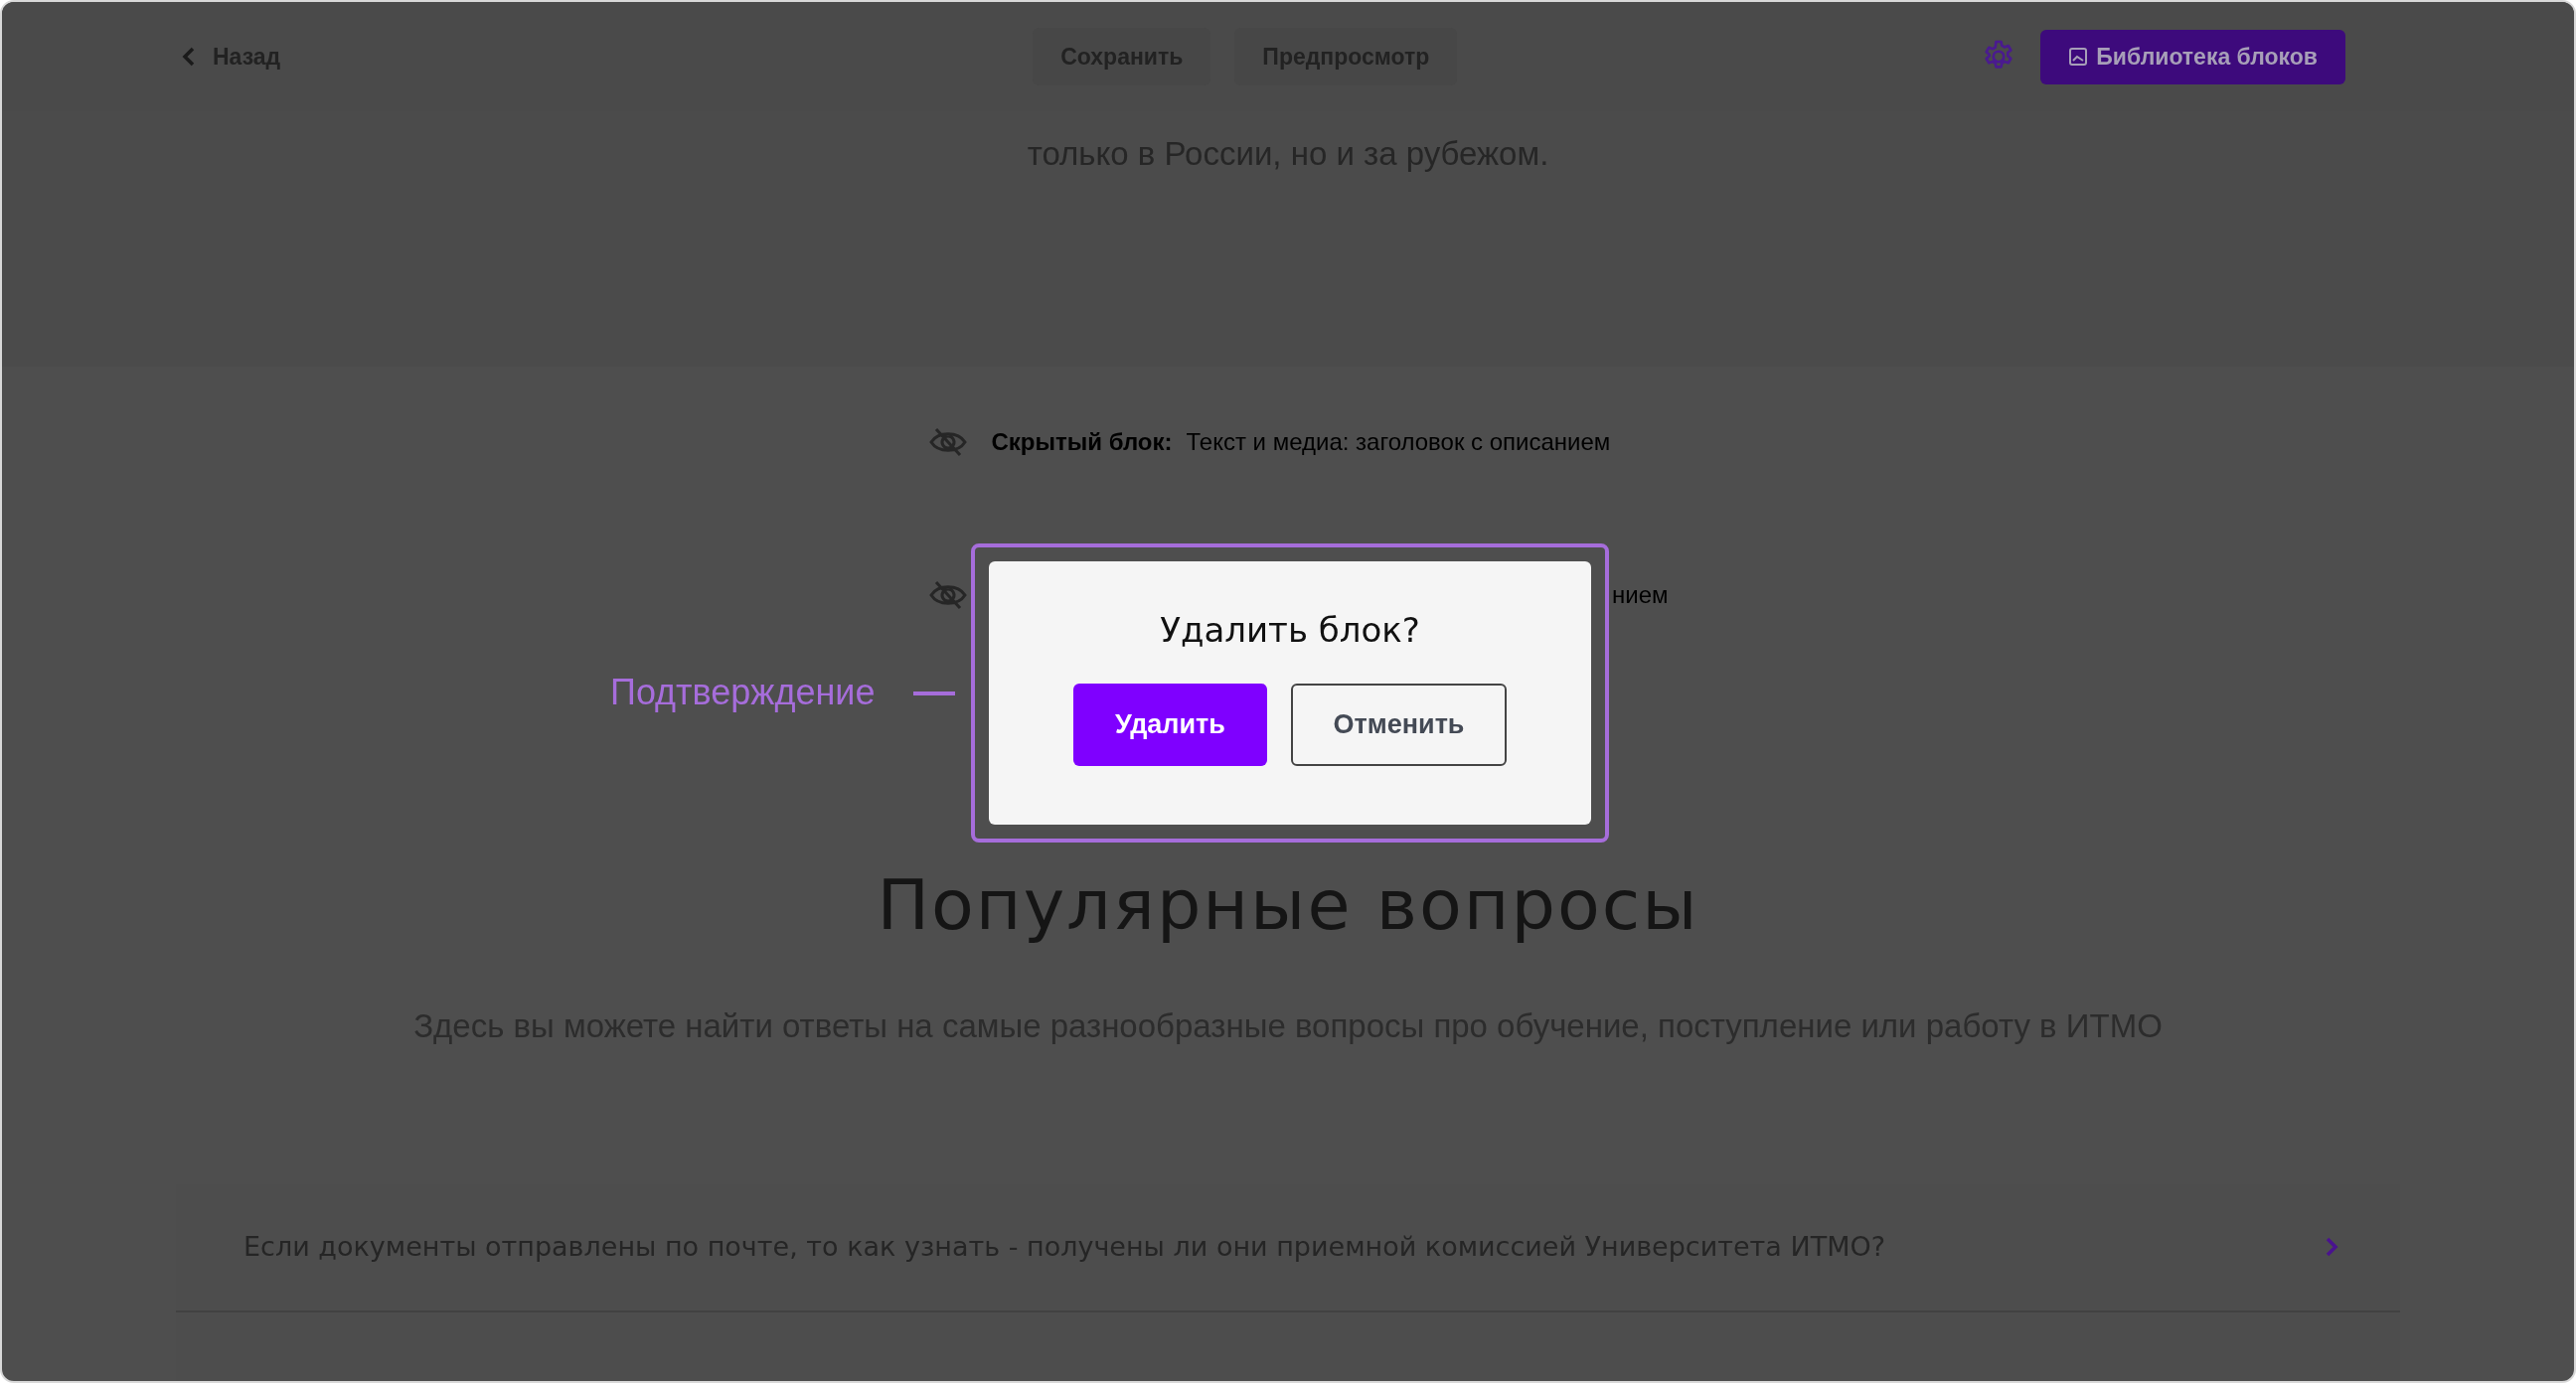  What do you see at coordinates (1399, 725) in the screenshot?
I see `cancel-button: Отменить` at bounding box center [1399, 725].